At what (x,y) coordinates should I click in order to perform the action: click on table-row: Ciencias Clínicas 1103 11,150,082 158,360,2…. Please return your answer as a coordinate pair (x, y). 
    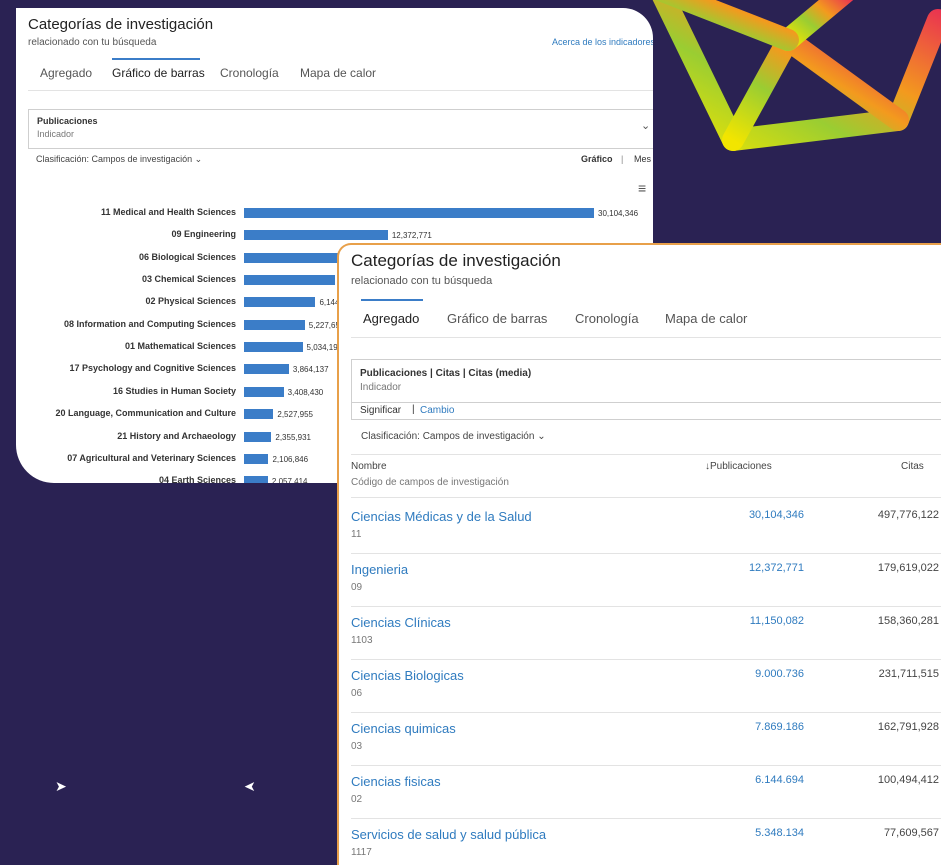
    Looking at the image, I should click on (646, 633).